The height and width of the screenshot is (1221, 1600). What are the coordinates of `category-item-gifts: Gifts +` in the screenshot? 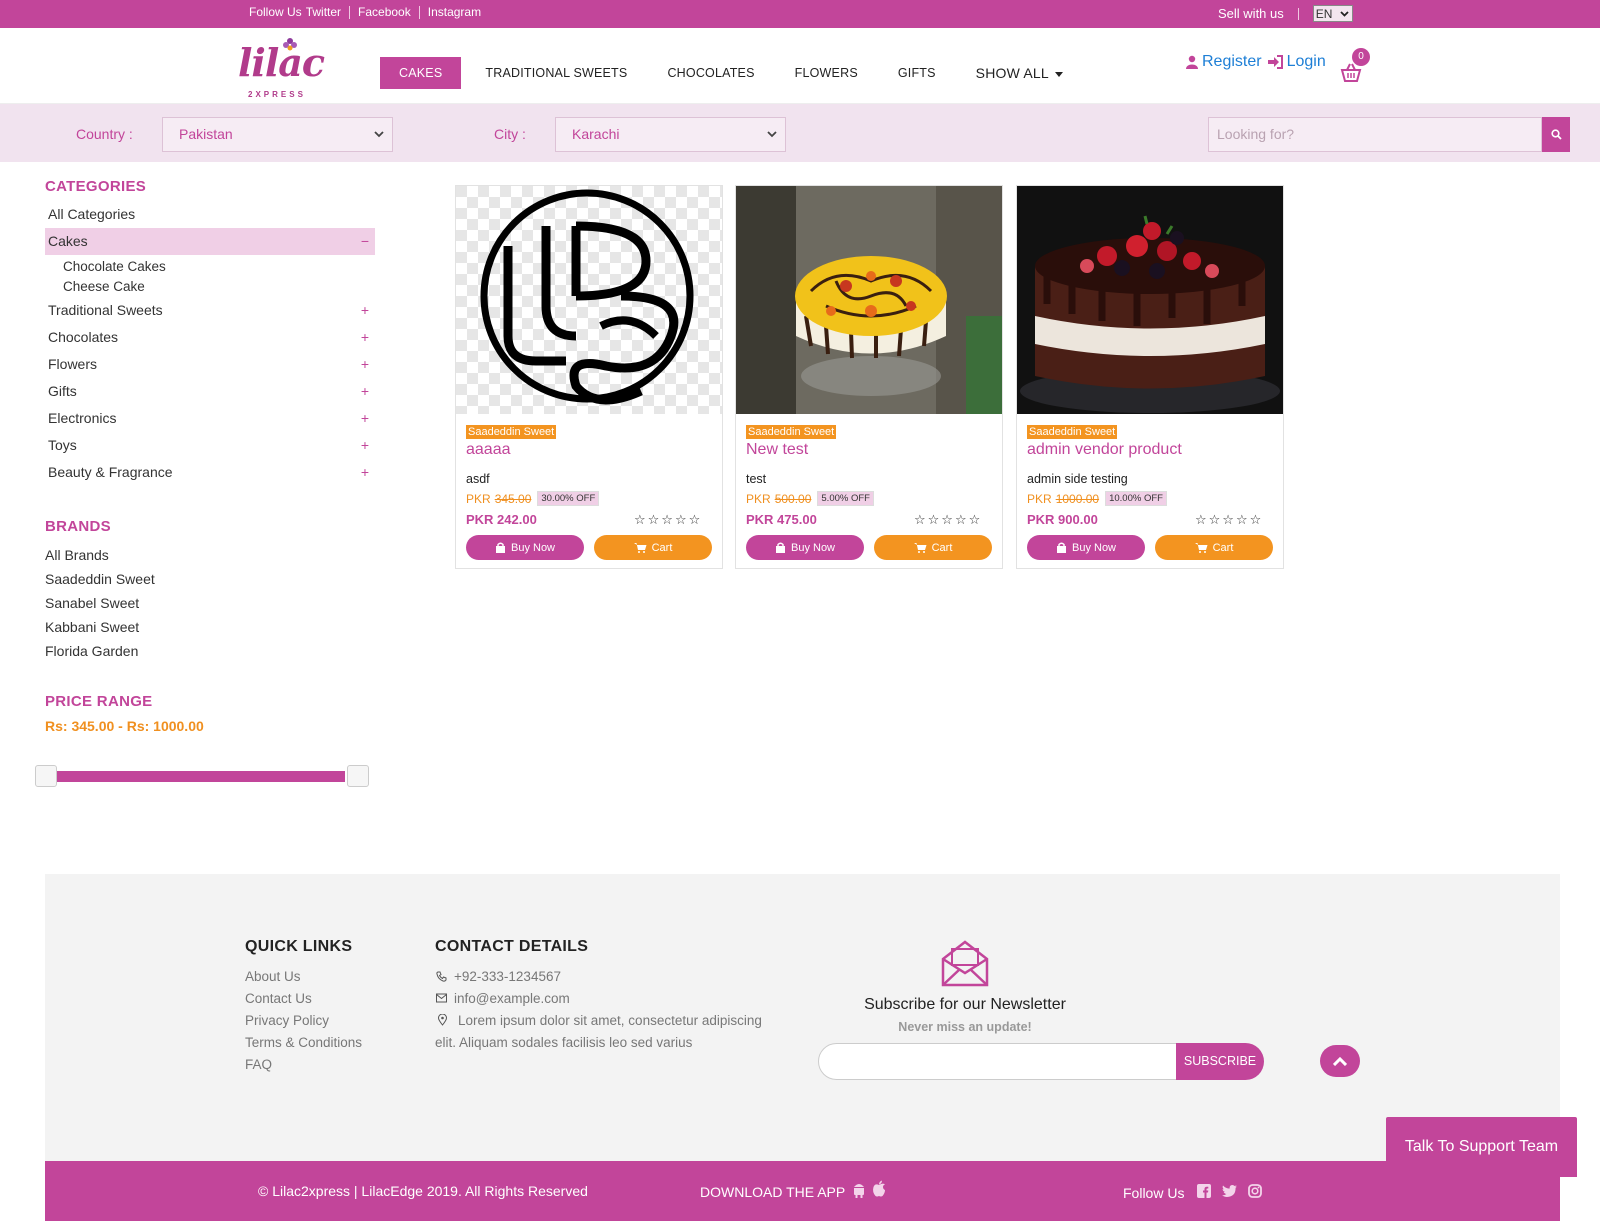 It's located at (210, 391).